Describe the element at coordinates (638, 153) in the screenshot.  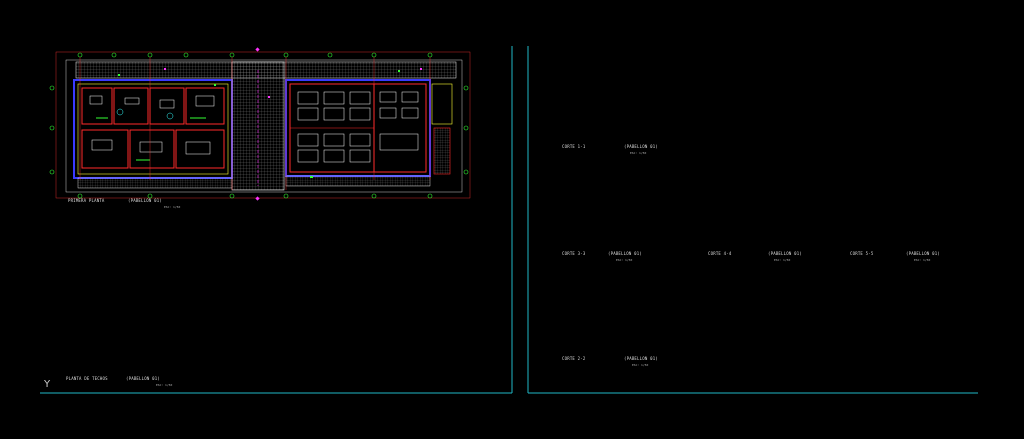
I see `section-scale-corte-1-1: ESC: 1/50` at that location.